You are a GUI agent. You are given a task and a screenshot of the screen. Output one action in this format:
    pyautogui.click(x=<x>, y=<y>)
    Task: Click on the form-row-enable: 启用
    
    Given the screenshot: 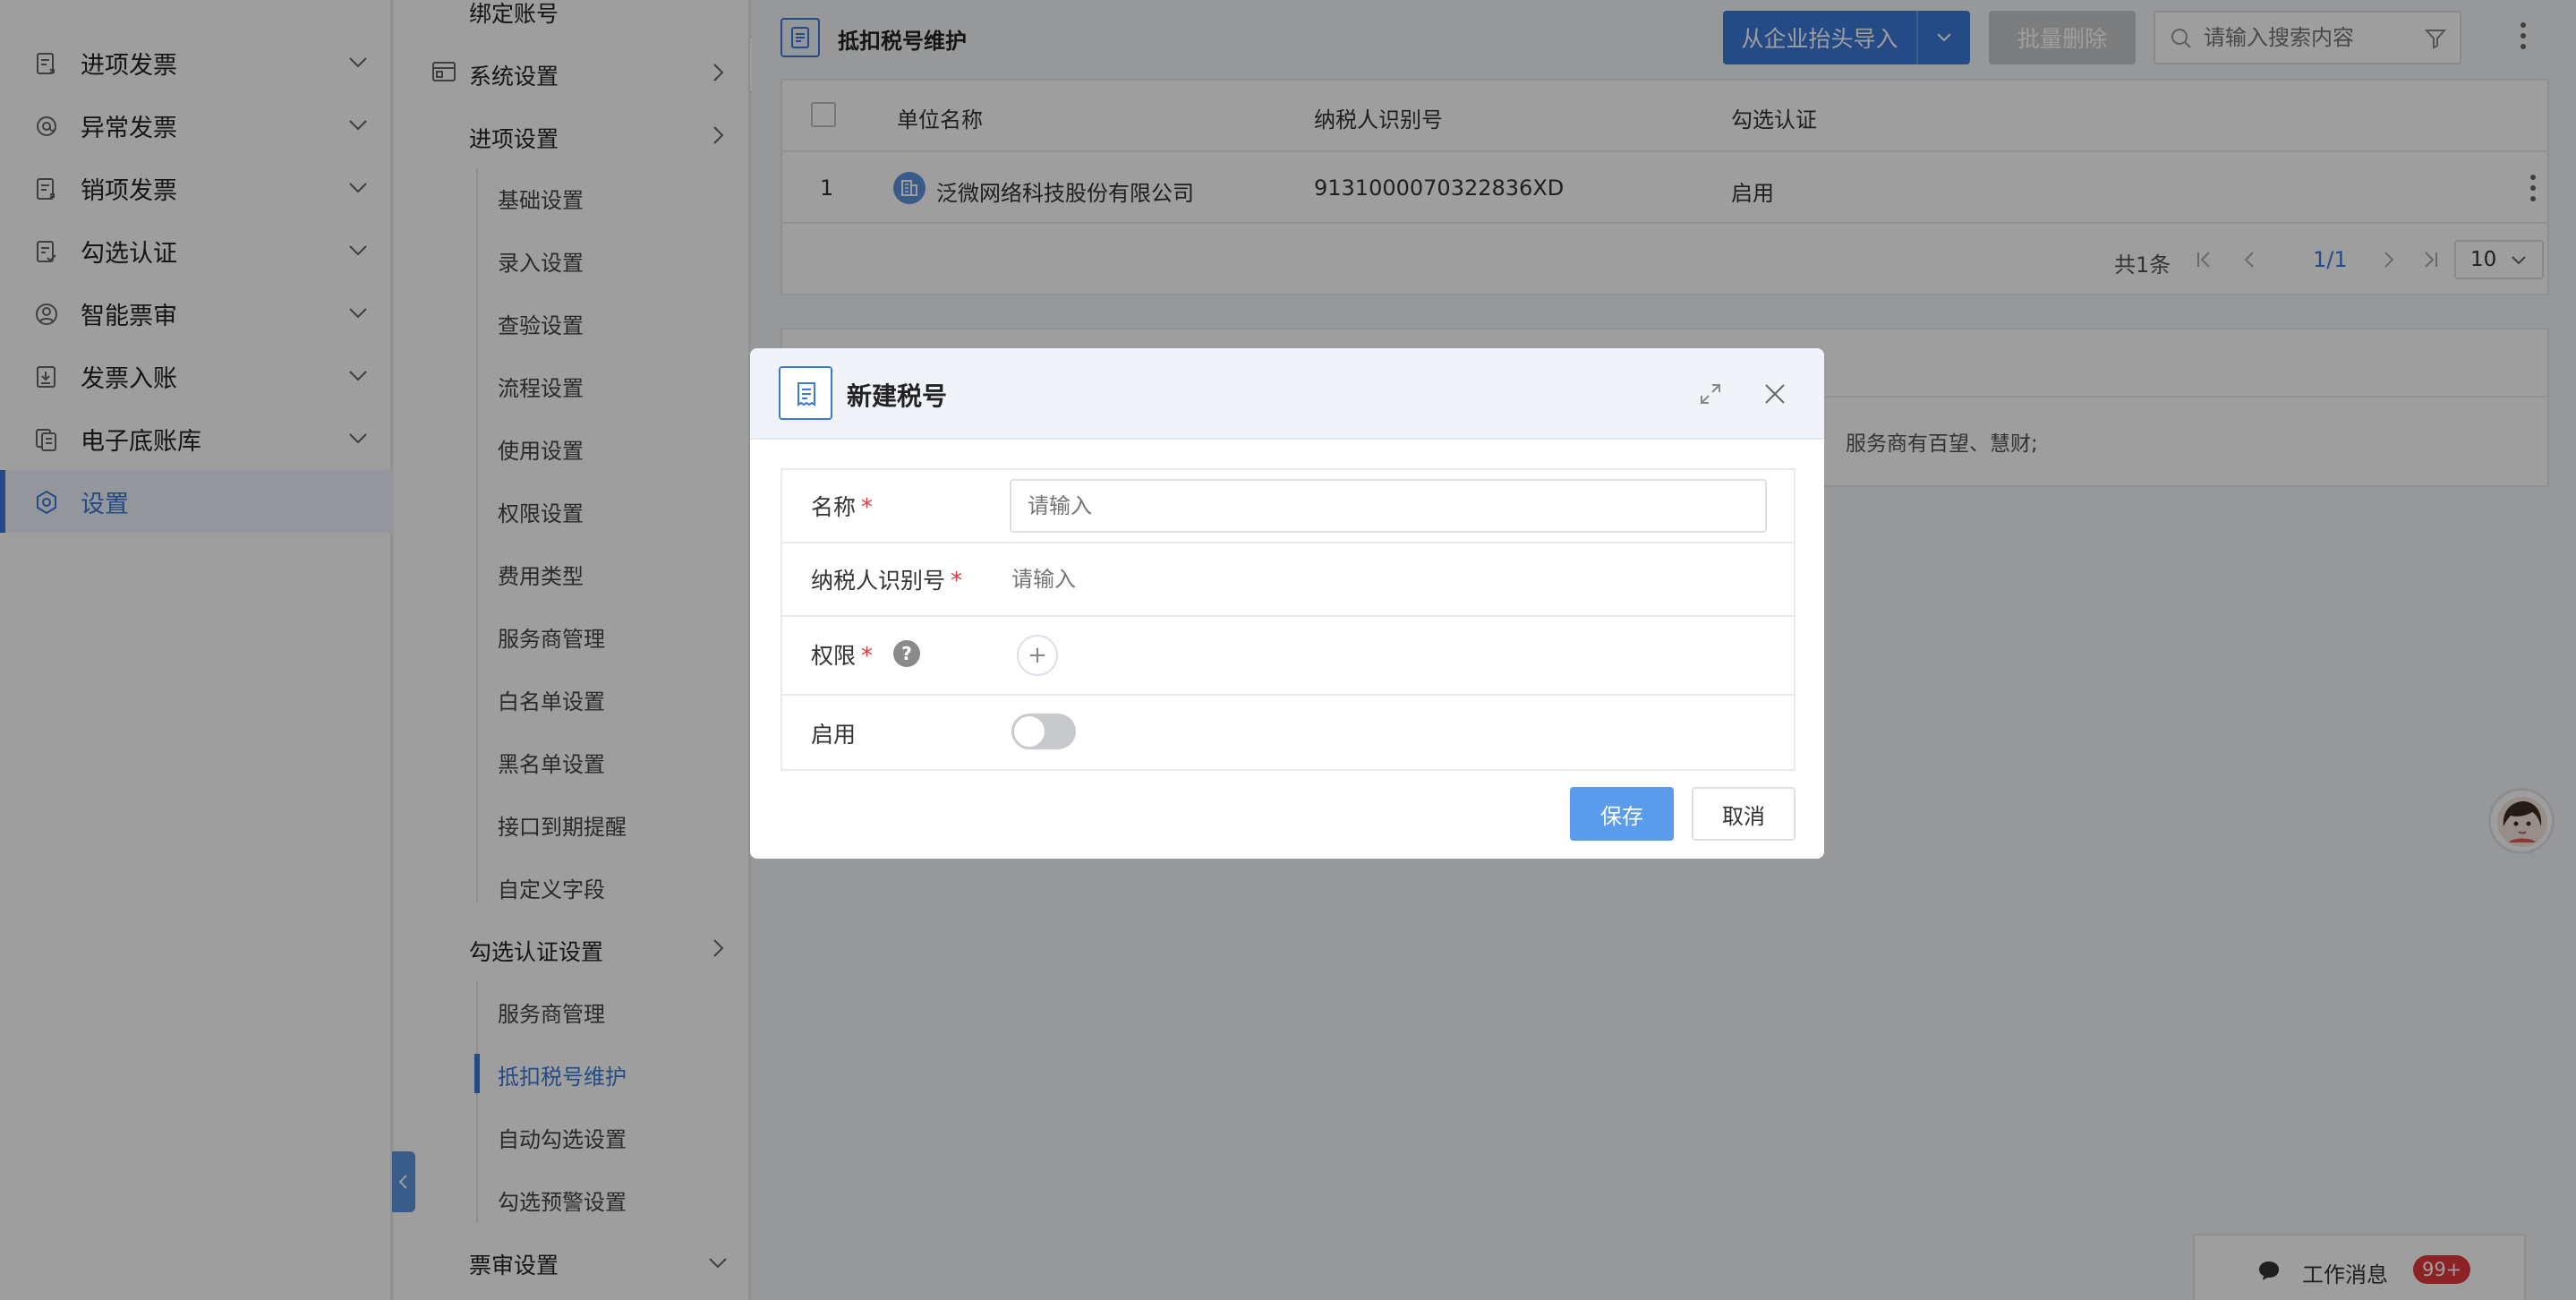 What is the action you would take?
    pyautogui.click(x=1288, y=733)
    